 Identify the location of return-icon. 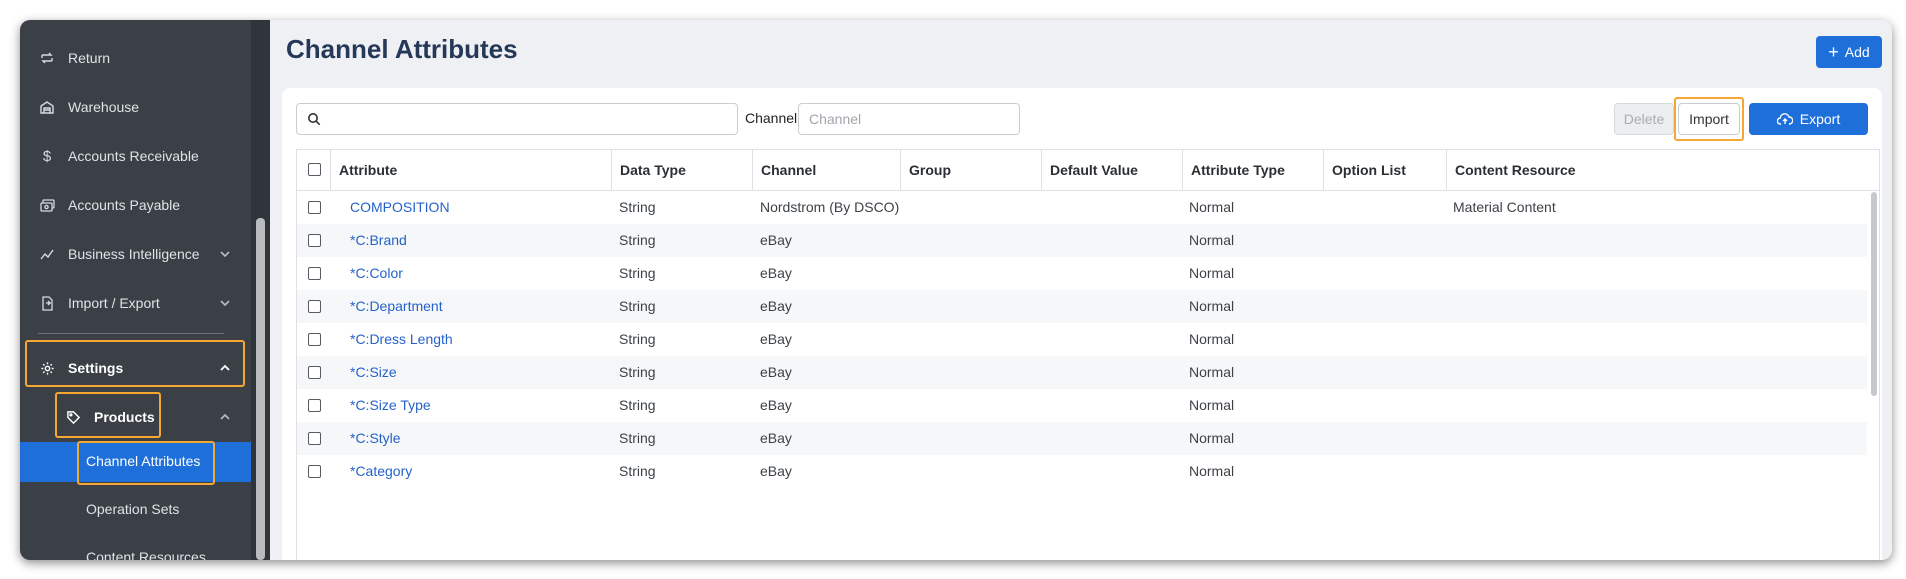
(47, 58).